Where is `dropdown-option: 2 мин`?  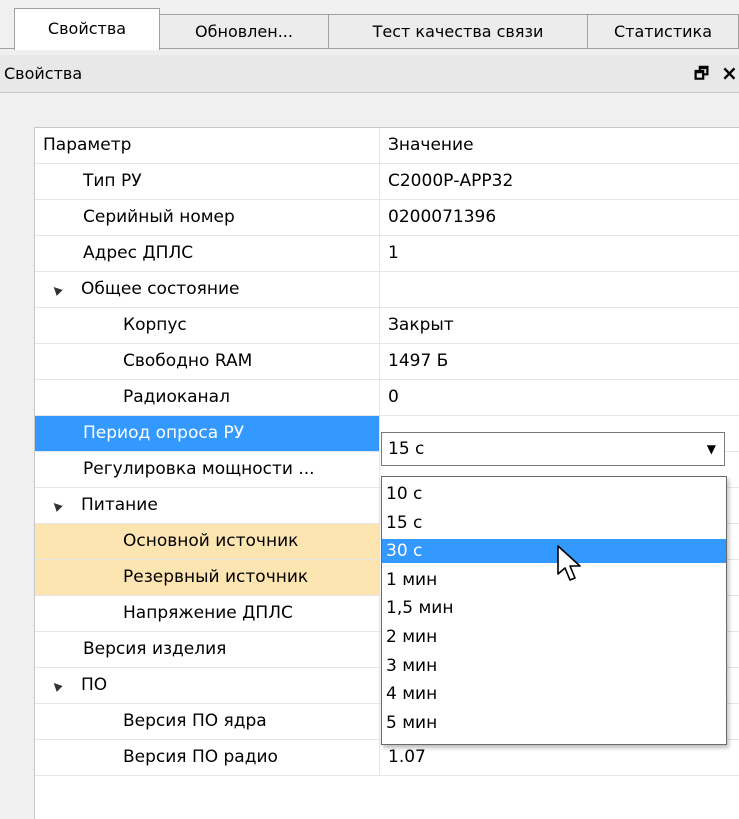 dropdown-option: 2 мин is located at coordinates (554, 637).